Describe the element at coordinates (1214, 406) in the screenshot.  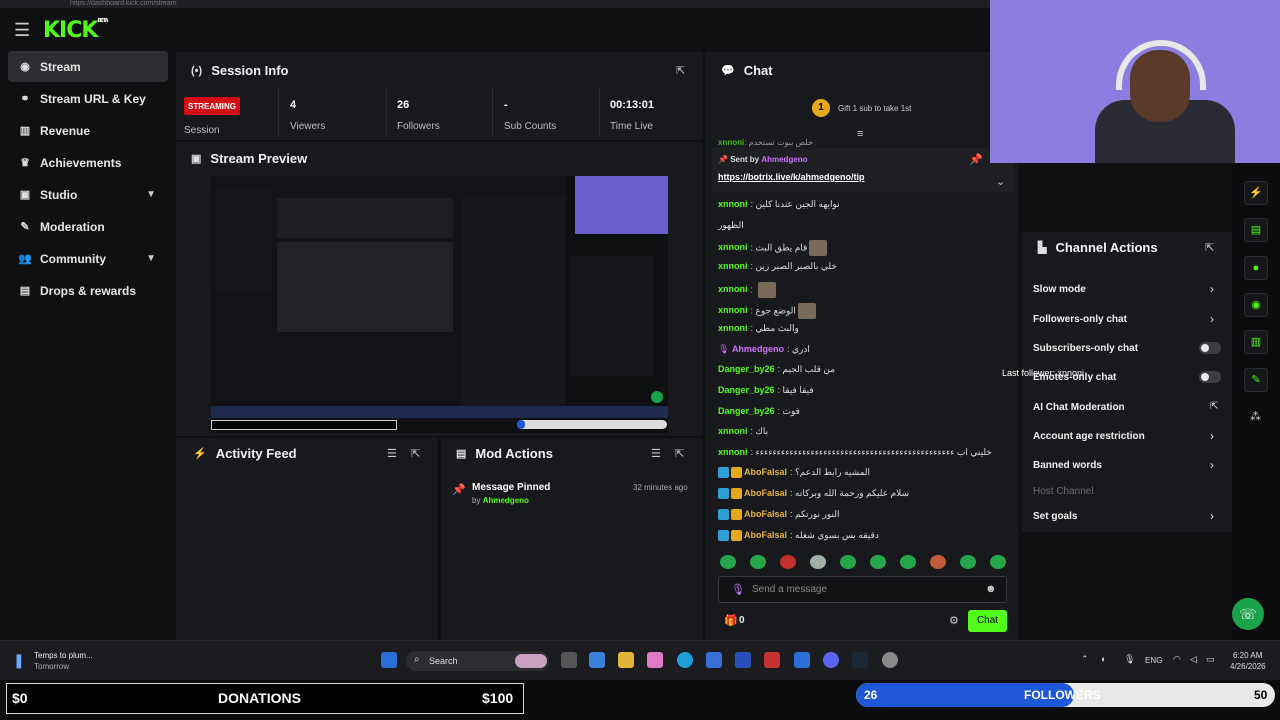
I see `external-link-icon: ⇱` at that location.